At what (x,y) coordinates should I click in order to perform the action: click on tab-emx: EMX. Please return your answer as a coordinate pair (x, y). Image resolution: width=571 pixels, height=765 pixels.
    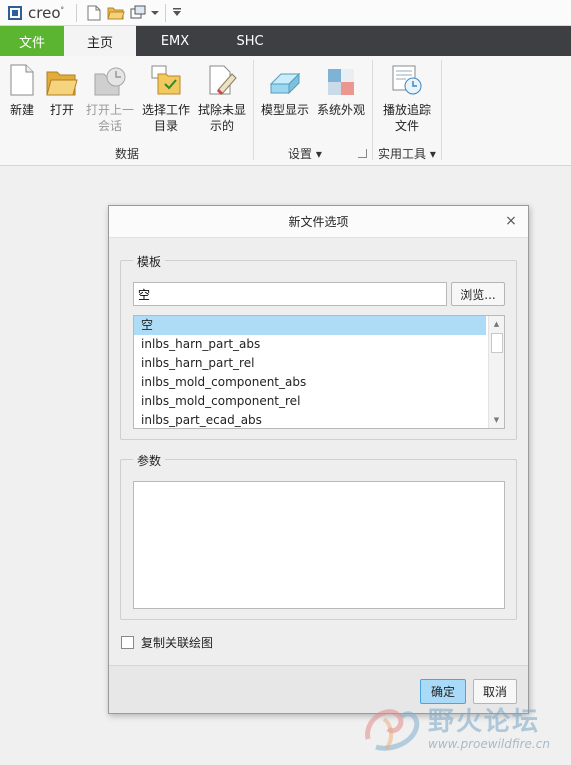
    Looking at the image, I should click on (175, 41).